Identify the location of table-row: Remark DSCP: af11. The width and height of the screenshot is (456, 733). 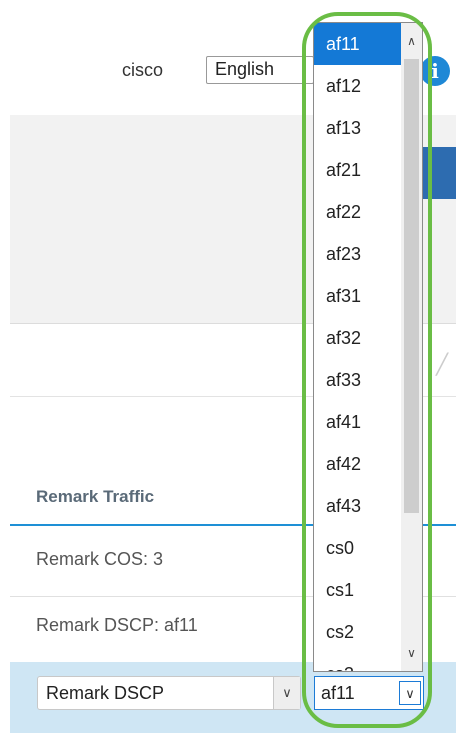
(117, 625).